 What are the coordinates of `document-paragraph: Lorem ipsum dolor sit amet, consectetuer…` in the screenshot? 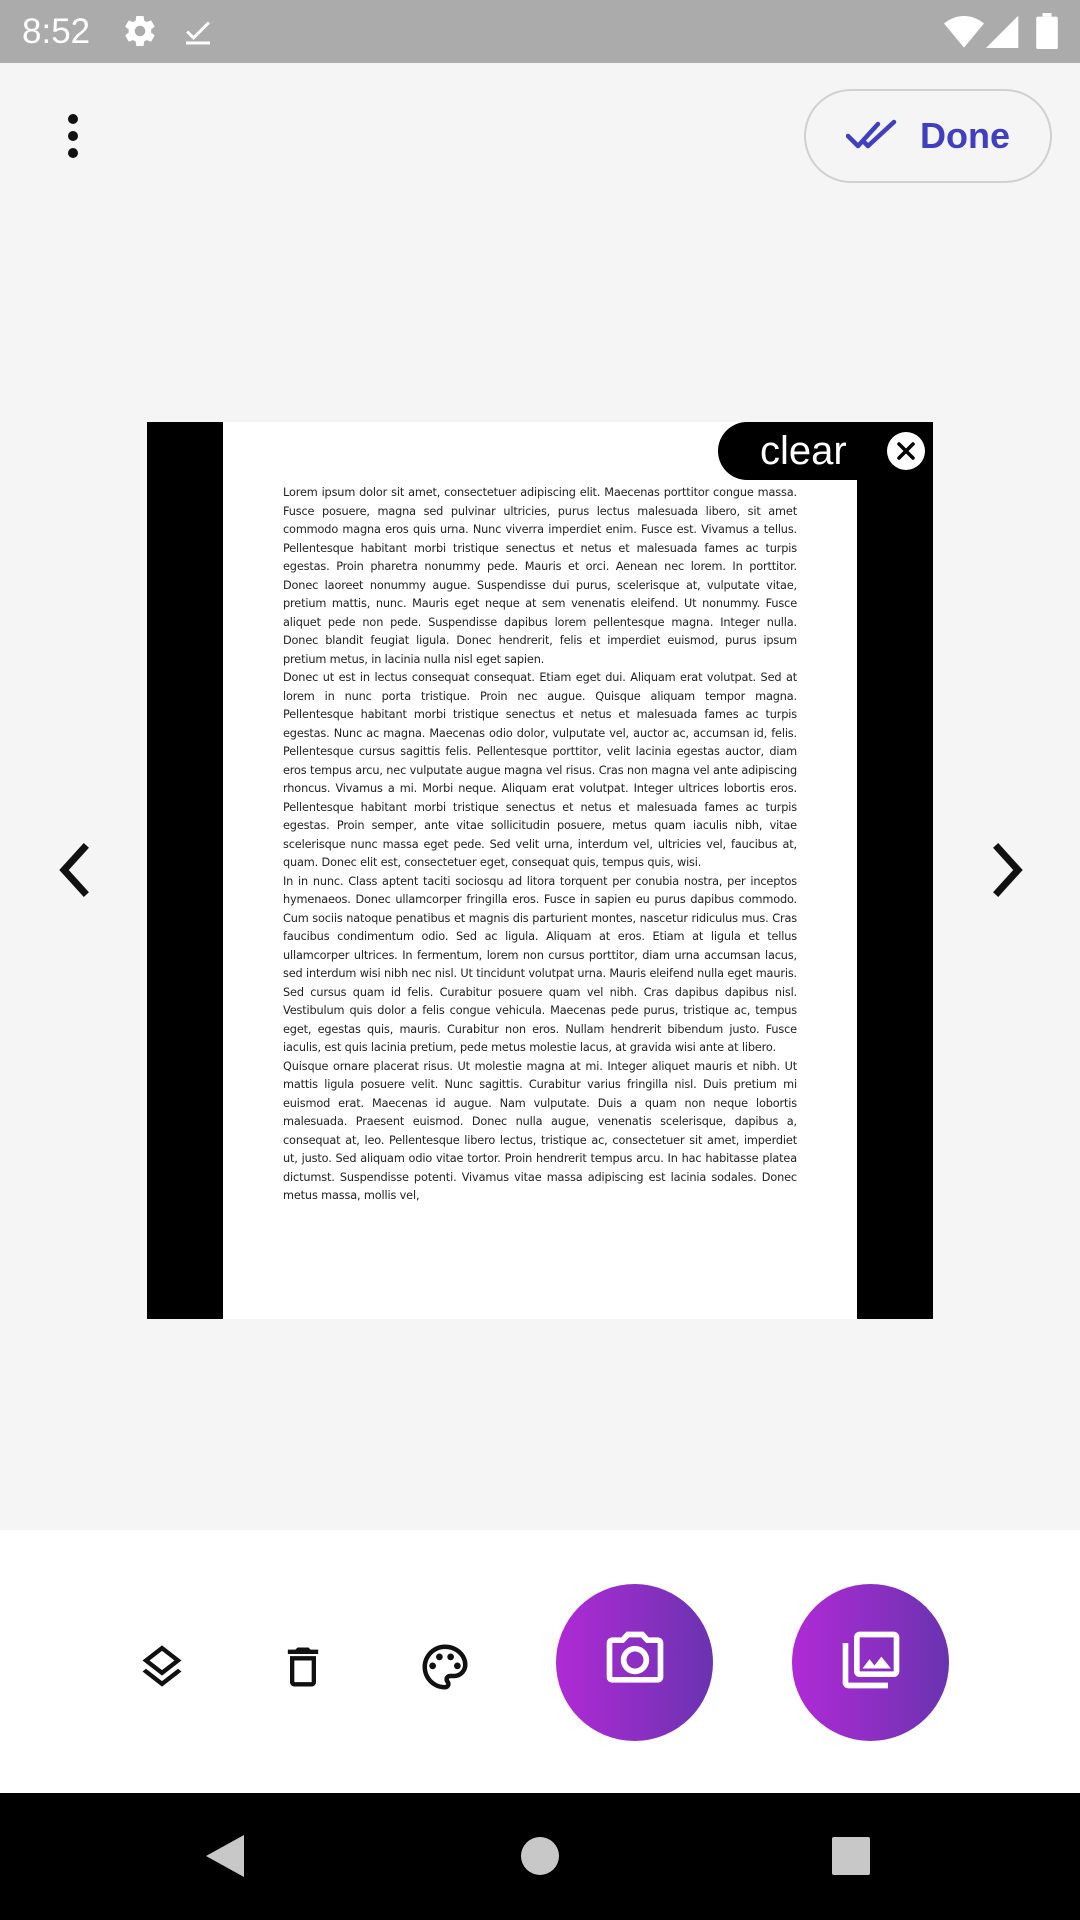 It's located at (540, 576).